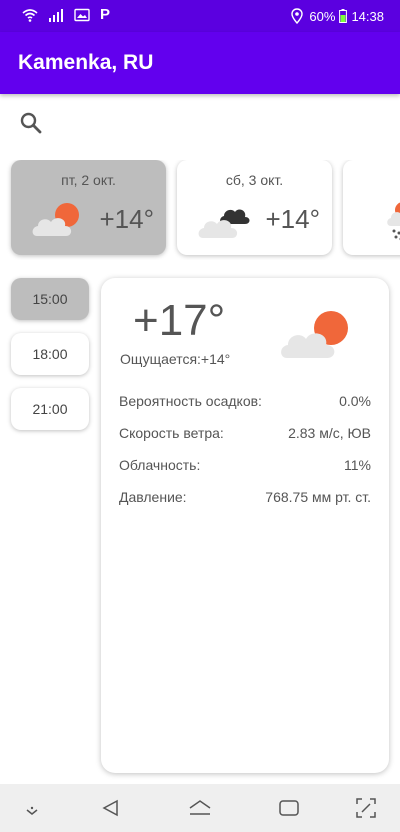  What do you see at coordinates (245, 433) in the screenshot?
I see `detail-row-wind: Скорость ветра: 2.83 м/с, ЮВ` at bounding box center [245, 433].